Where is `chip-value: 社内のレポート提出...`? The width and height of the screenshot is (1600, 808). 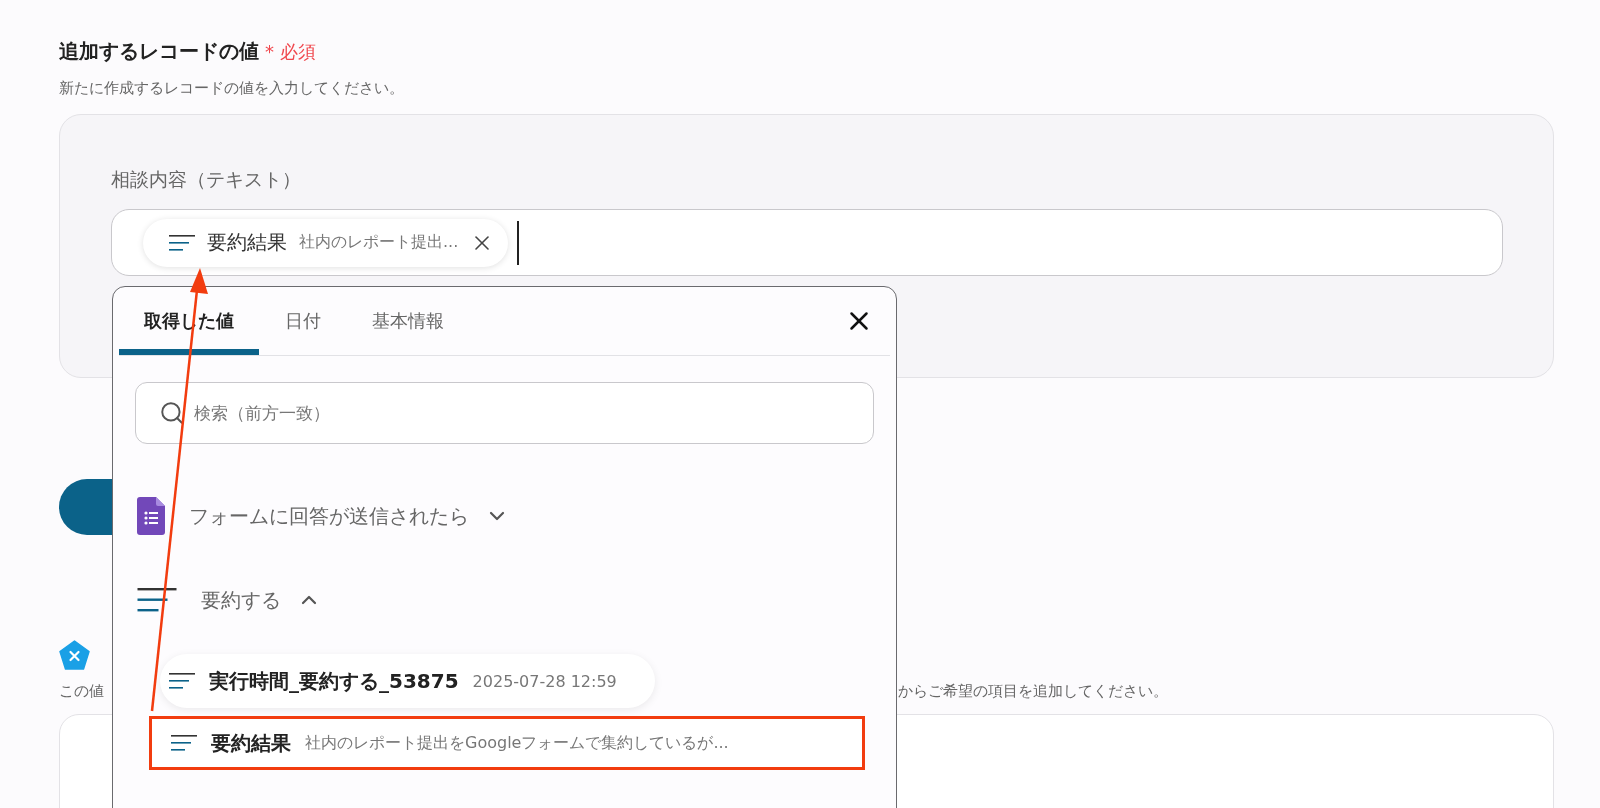 chip-value: 社内のレポート提出... is located at coordinates (379, 242).